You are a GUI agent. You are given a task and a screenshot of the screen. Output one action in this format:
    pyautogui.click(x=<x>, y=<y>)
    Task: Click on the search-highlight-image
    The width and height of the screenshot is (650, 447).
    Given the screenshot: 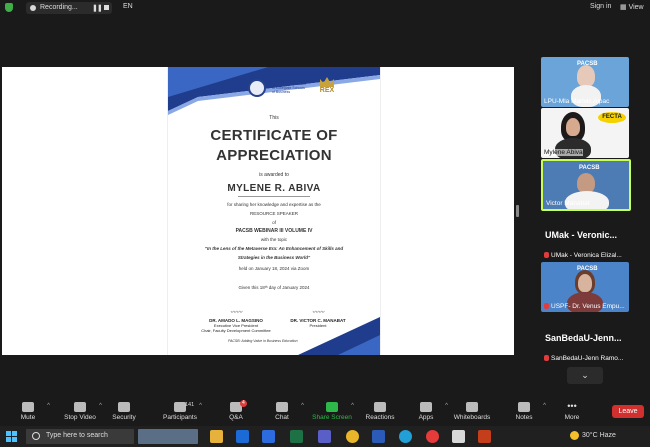 What is the action you would take?
    pyautogui.click(x=168, y=436)
    